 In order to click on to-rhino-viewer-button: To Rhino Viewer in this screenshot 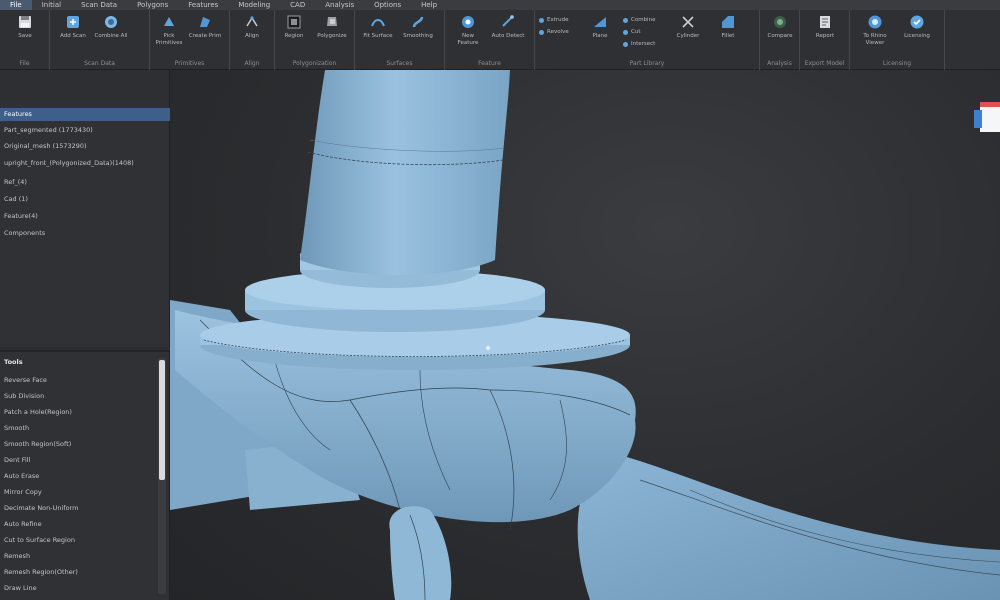, I will do `click(875, 35)`.